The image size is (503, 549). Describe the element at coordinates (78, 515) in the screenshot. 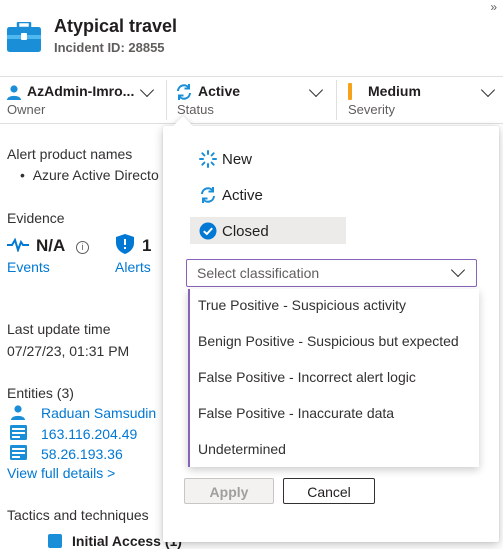

I see `tactics-title: Tactics and techniques` at that location.